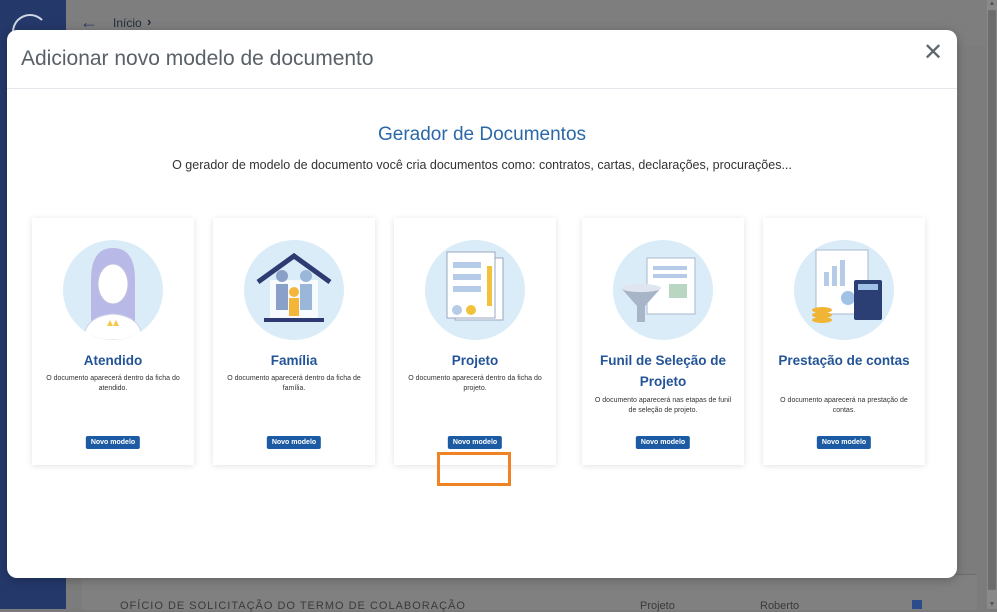 Image resolution: width=997 pixels, height=612 pixels. What do you see at coordinates (113, 360) in the screenshot?
I see `card-title: Atendido` at bounding box center [113, 360].